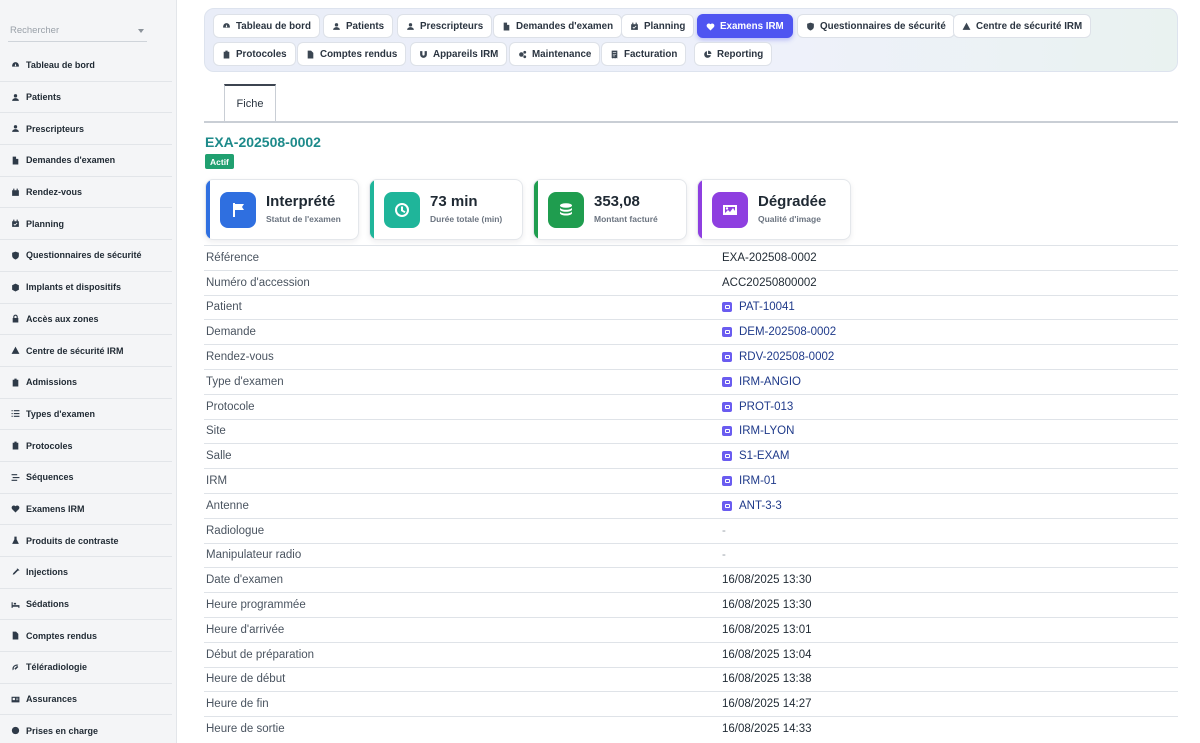  I want to click on detail-value: PROT-013, so click(766, 406).